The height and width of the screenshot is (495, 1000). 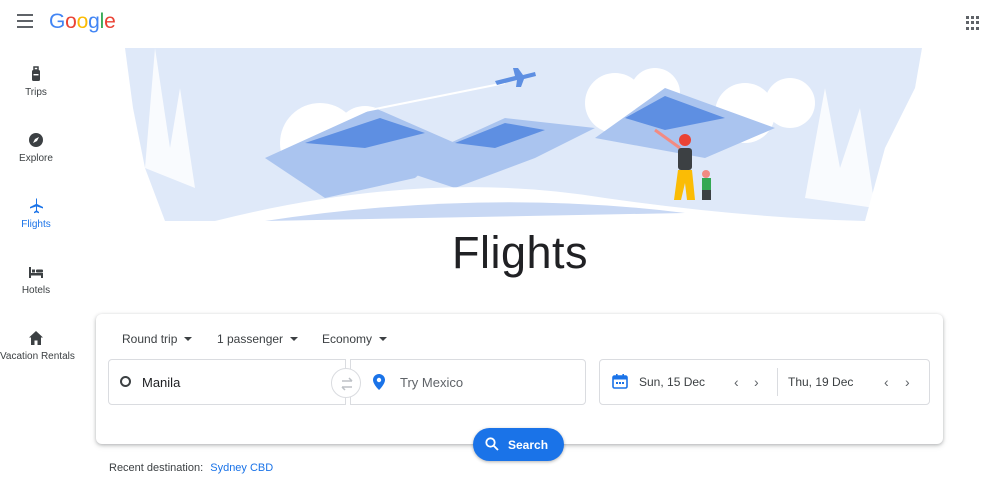 What do you see at coordinates (37, 345) in the screenshot?
I see `sidebar-item-vacation-rentals: Vacation Rentals` at bounding box center [37, 345].